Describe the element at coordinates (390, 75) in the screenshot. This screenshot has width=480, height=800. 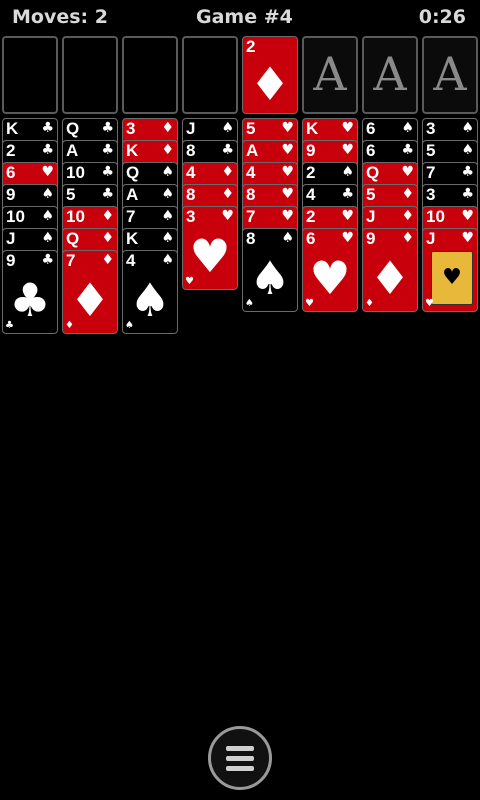
I see `foundation-3: A` at that location.